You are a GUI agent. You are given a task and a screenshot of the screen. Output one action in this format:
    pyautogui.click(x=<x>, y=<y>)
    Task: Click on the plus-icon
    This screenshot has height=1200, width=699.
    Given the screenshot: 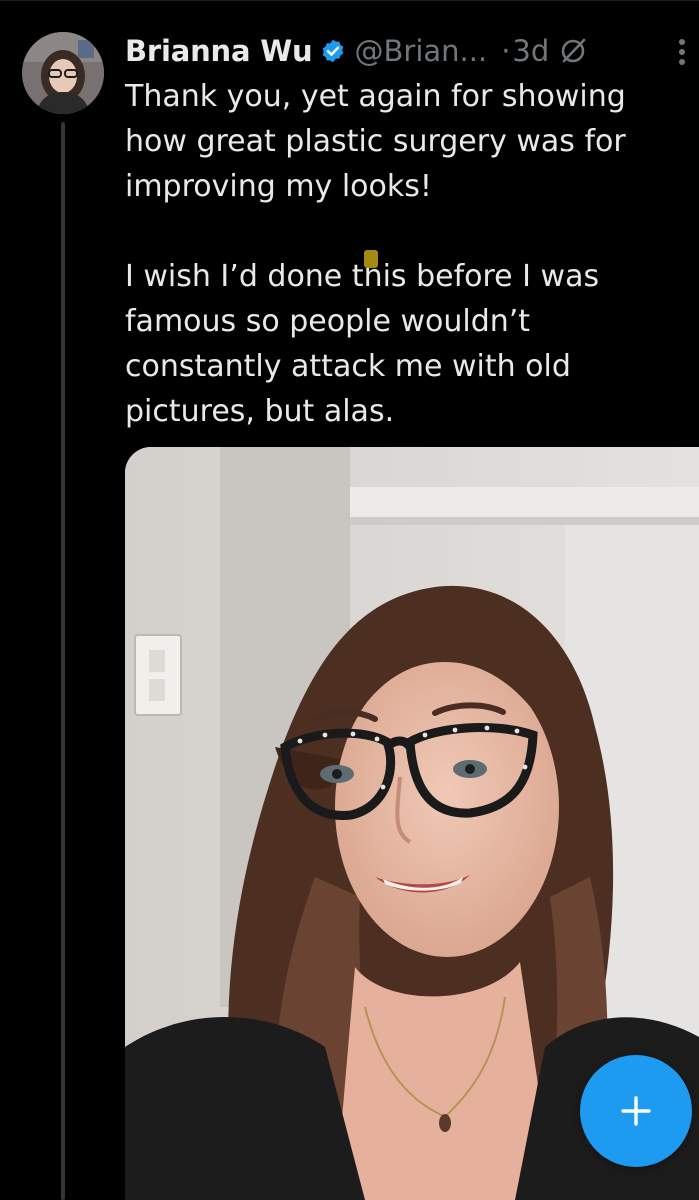 What is the action you would take?
    pyautogui.click(x=636, y=1111)
    